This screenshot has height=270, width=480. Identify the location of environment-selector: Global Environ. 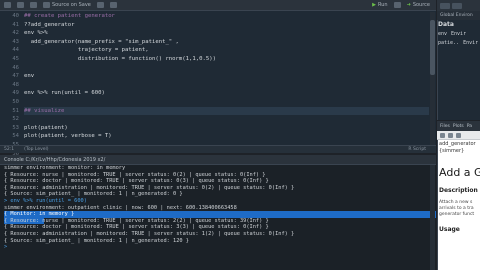
(458, 15).